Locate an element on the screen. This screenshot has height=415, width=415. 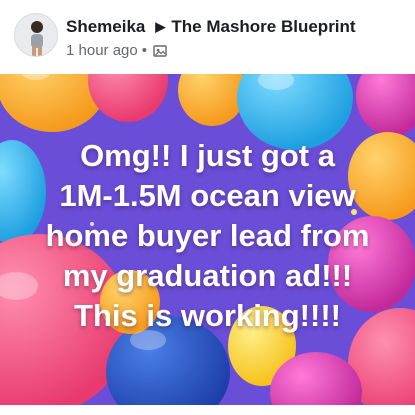
album-icon is located at coordinates (160, 53).